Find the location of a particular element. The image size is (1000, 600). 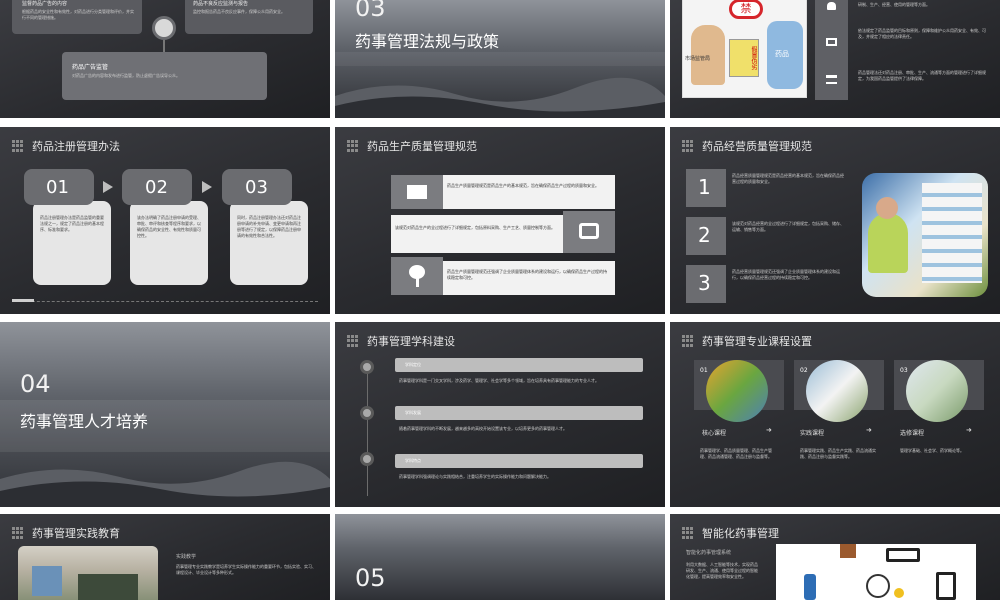

section-title: 药事管理法规与政策 is located at coordinates (427, 41).